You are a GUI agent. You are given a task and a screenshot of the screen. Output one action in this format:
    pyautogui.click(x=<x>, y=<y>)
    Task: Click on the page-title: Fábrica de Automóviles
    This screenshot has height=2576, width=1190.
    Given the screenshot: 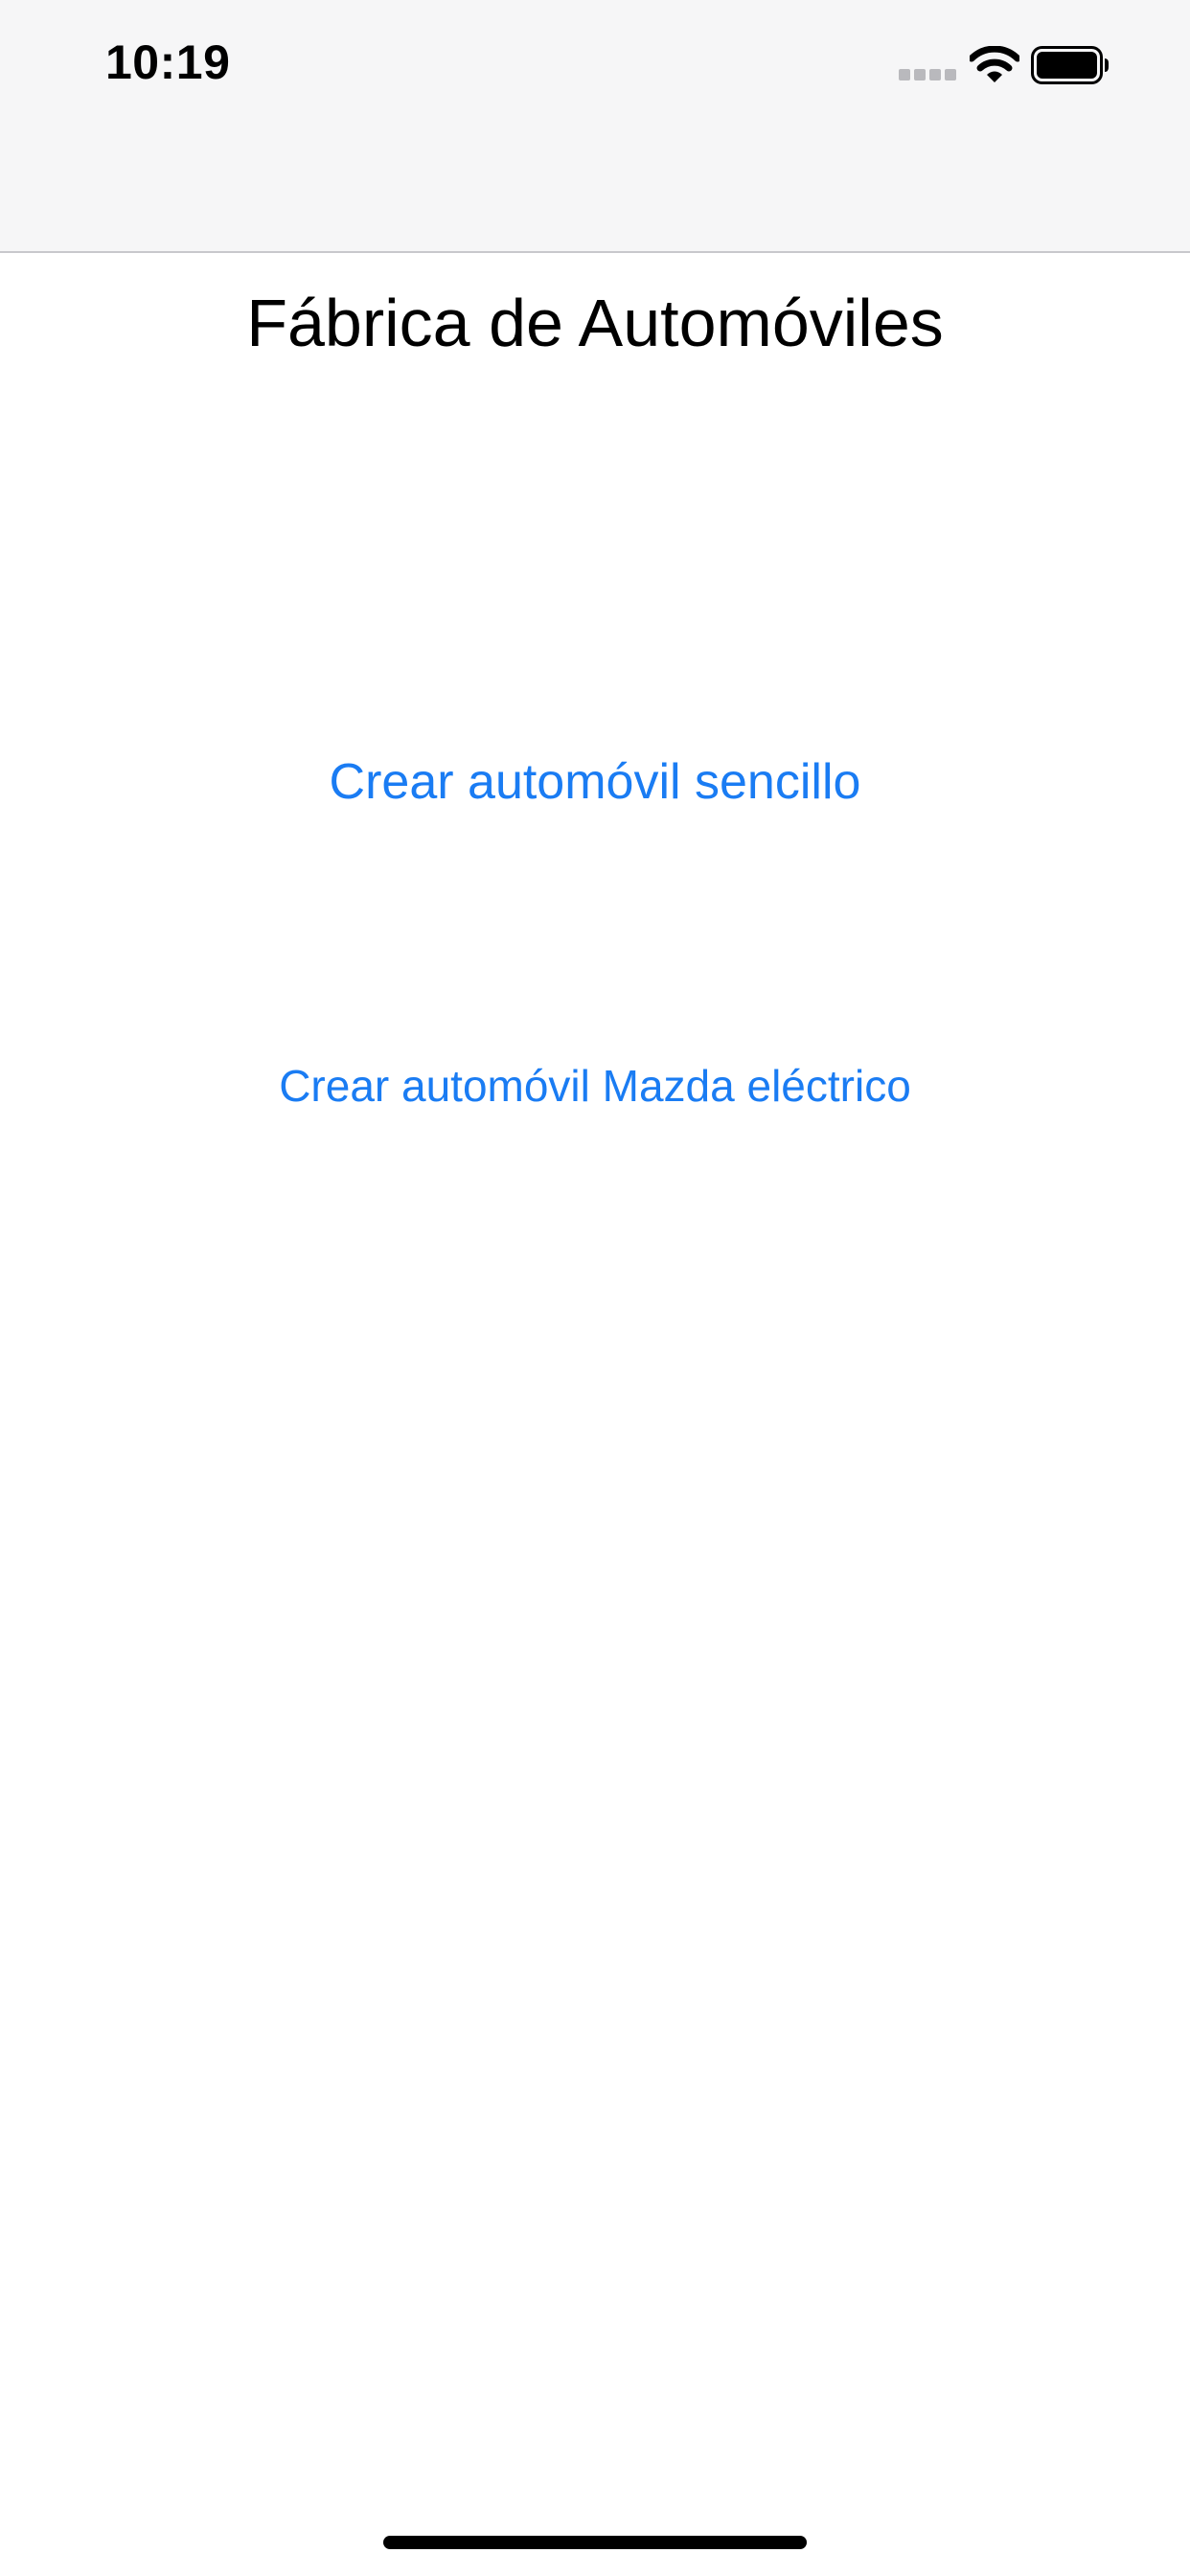 What is the action you would take?
    pyautogui.click(x=595, y=323)
    